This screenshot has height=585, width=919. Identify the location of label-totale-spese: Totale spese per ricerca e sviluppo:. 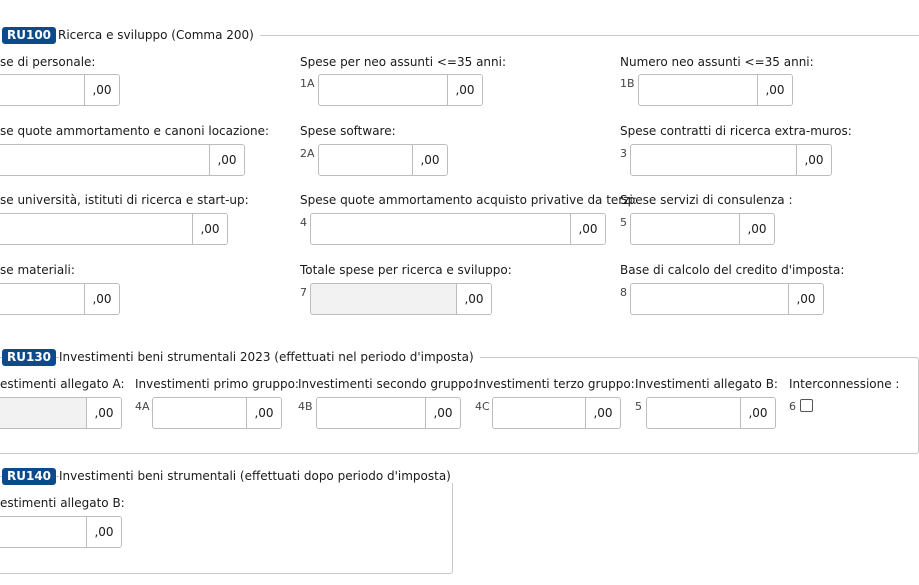
(406, 270).